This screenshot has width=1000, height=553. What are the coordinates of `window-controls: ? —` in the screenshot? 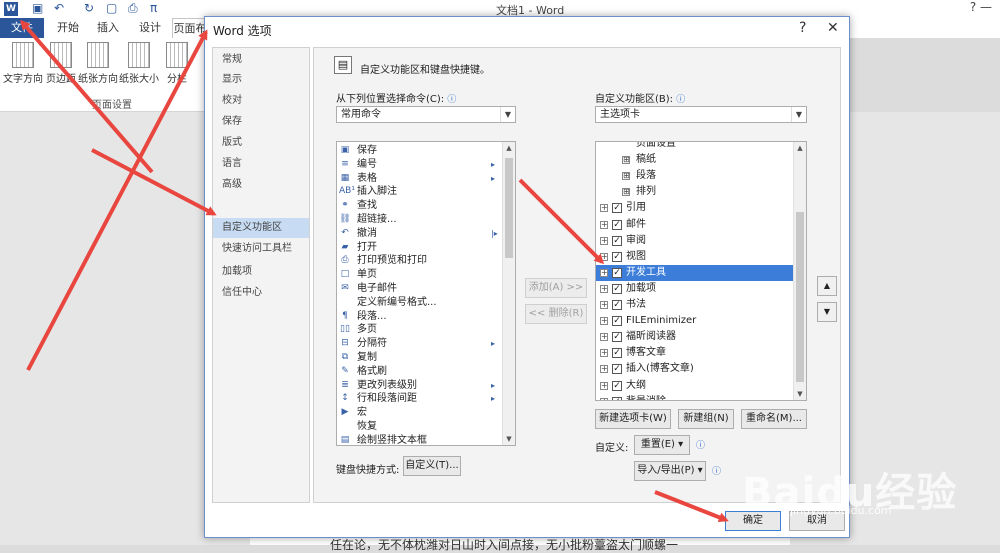 It's located at (981, 7).